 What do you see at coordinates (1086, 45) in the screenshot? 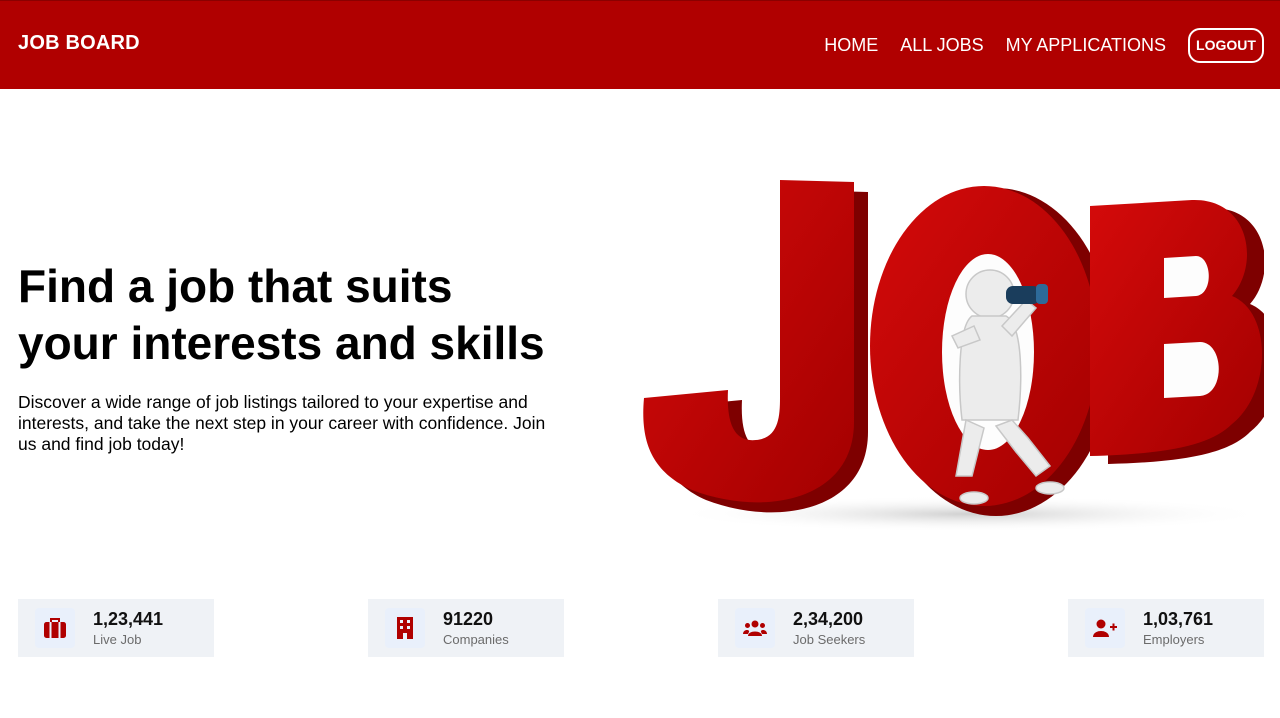
I see `nav-link-my-applications: MY APPLICATIONS` at bounding box center [1086, 45].